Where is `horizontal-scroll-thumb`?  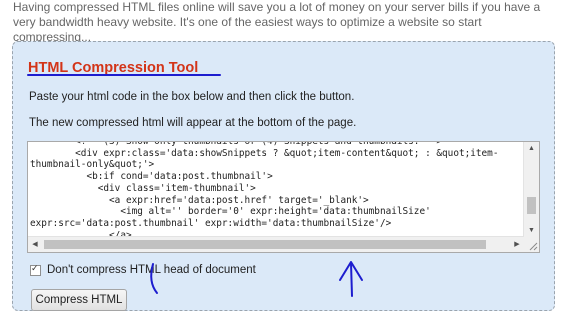 horizontal-scroll-thumb is located at coordinates (265, 244).